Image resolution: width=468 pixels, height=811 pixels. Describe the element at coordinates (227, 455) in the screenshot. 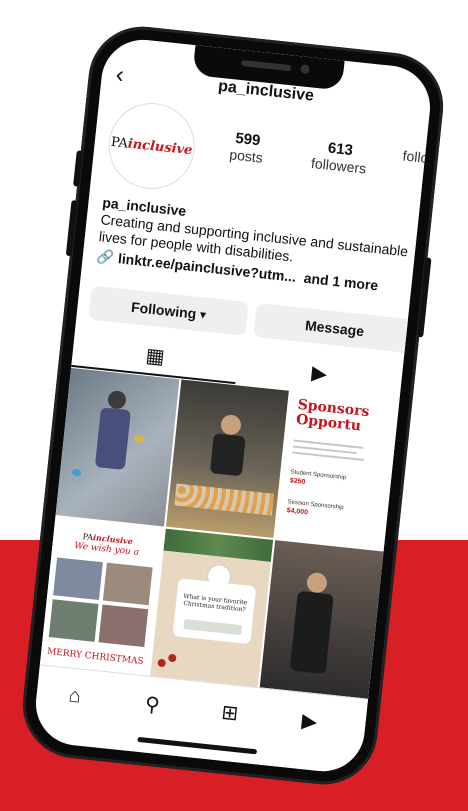

I see `baker-body` at that location.